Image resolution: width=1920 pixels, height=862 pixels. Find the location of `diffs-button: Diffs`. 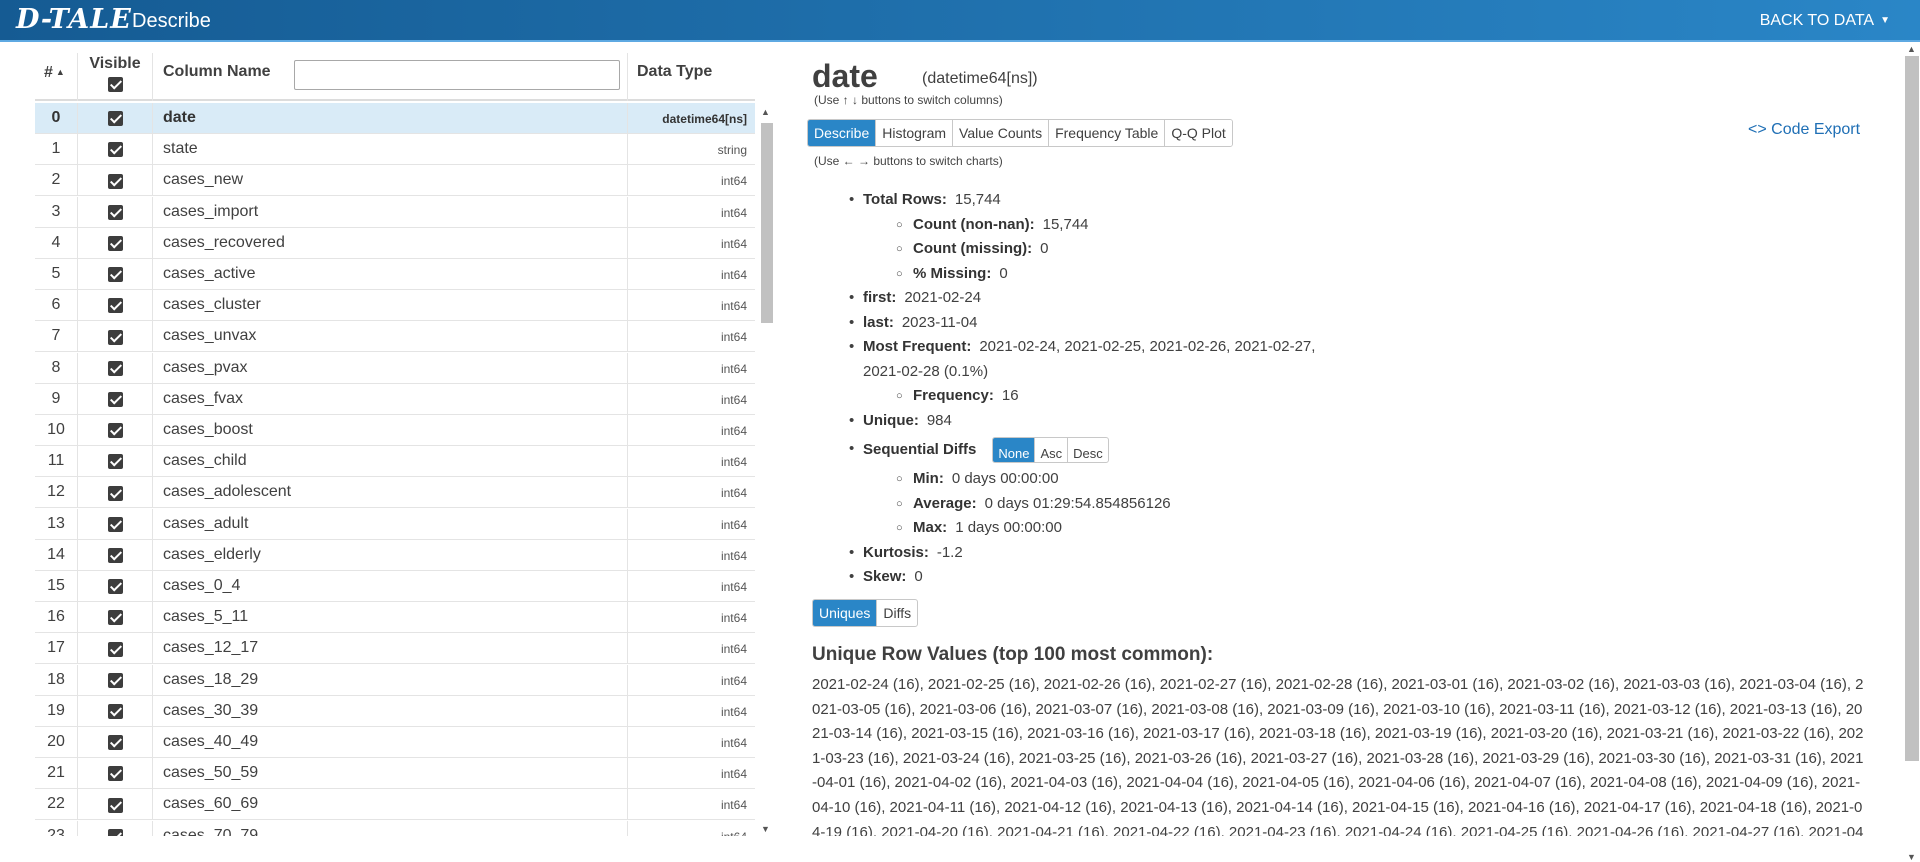

diffs-button: Diffs is located at coordinates (897, 613).